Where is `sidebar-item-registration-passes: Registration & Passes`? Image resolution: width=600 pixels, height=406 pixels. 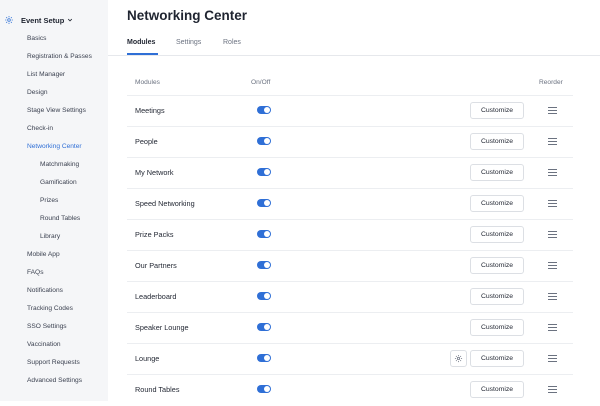 sidebar-item-registration-passes: Registration & Passes is located at coordinates (59, 56).